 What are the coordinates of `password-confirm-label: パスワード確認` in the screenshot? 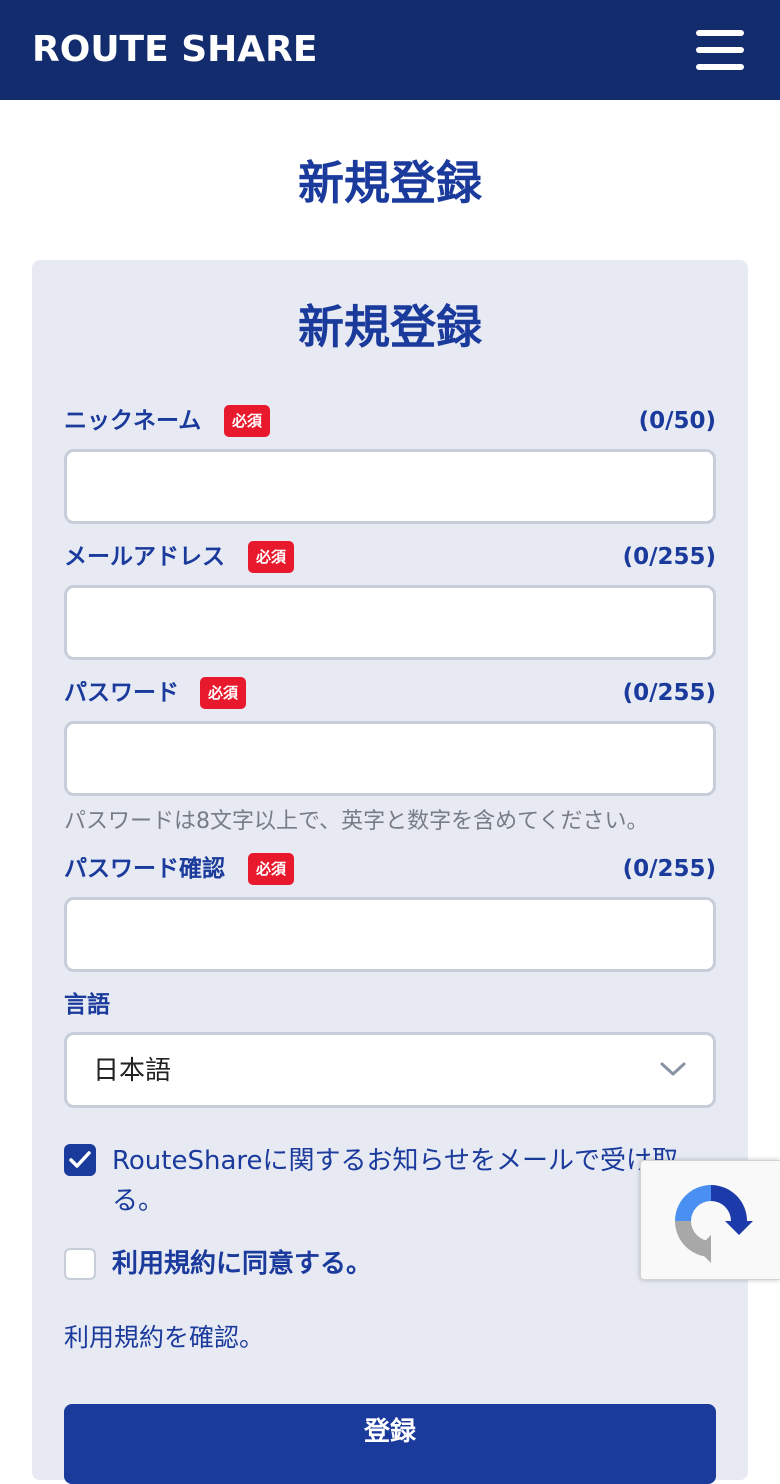 It's located at (144, 869).